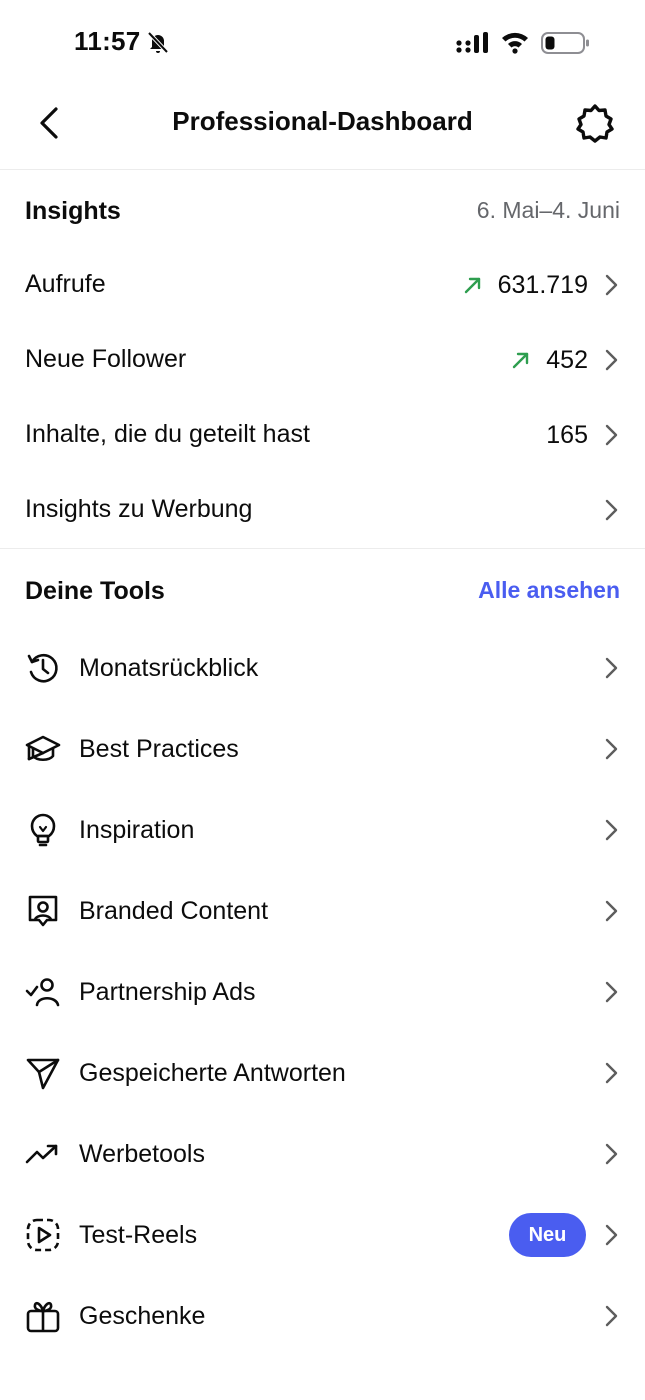 The image size is (645, 1400). Describe the element at coordinates (43, 1074) in the screenshot. I see `paper-plane-icon` at that location.